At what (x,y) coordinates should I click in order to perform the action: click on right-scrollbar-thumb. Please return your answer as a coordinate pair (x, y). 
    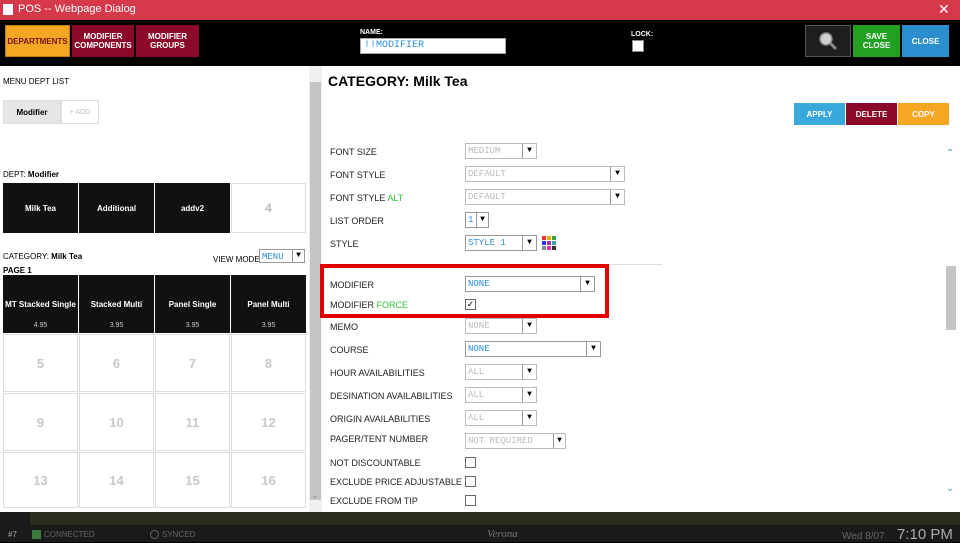
    Looking at the image, I should click on (951, 298).